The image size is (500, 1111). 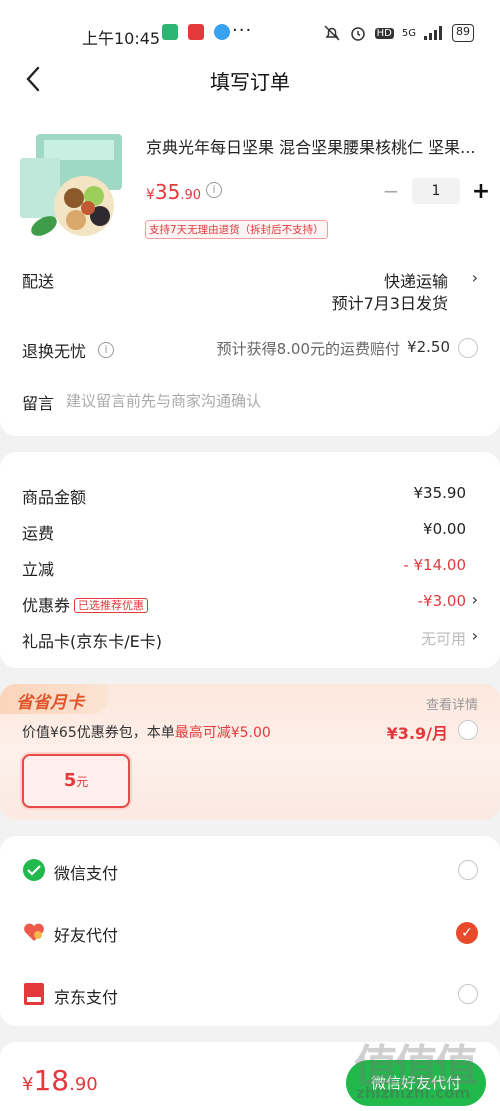 What do you see at coordinates (98, 733) in the screenshot?
I see `month-card-desc-prefix: 价值¥65优惠券包，本单` at bounding box center [98, 733].